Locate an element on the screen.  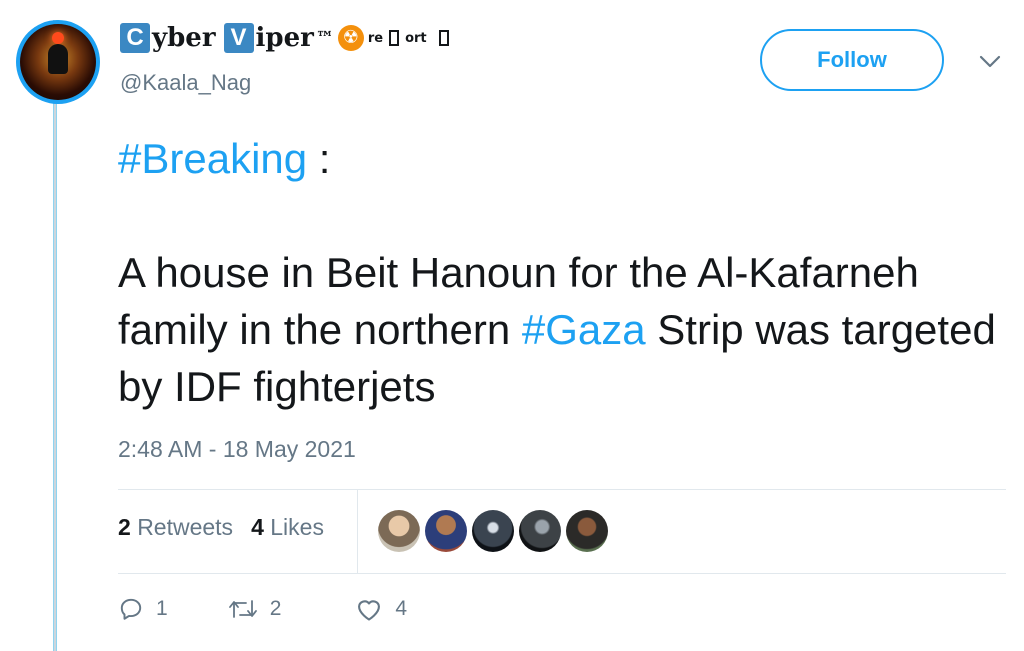
name-superscript-ort: ort is located at coordinates (416, 38).